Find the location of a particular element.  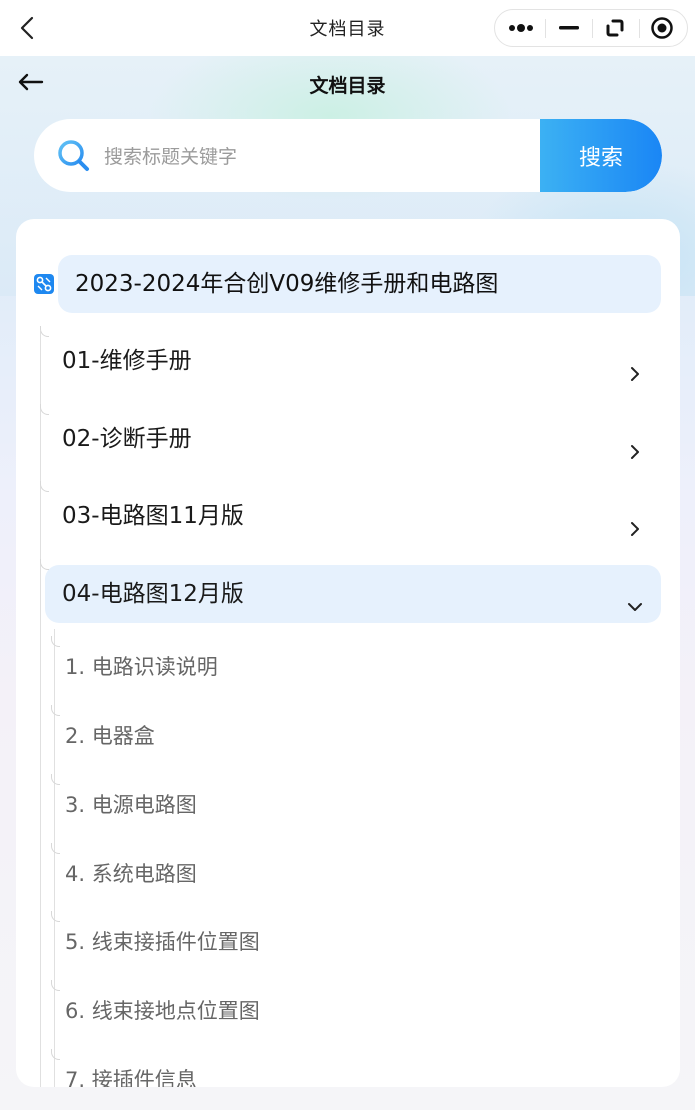

tree-child-label: 6. 线束接地点位置图 is located at coordinates (162, 1011).